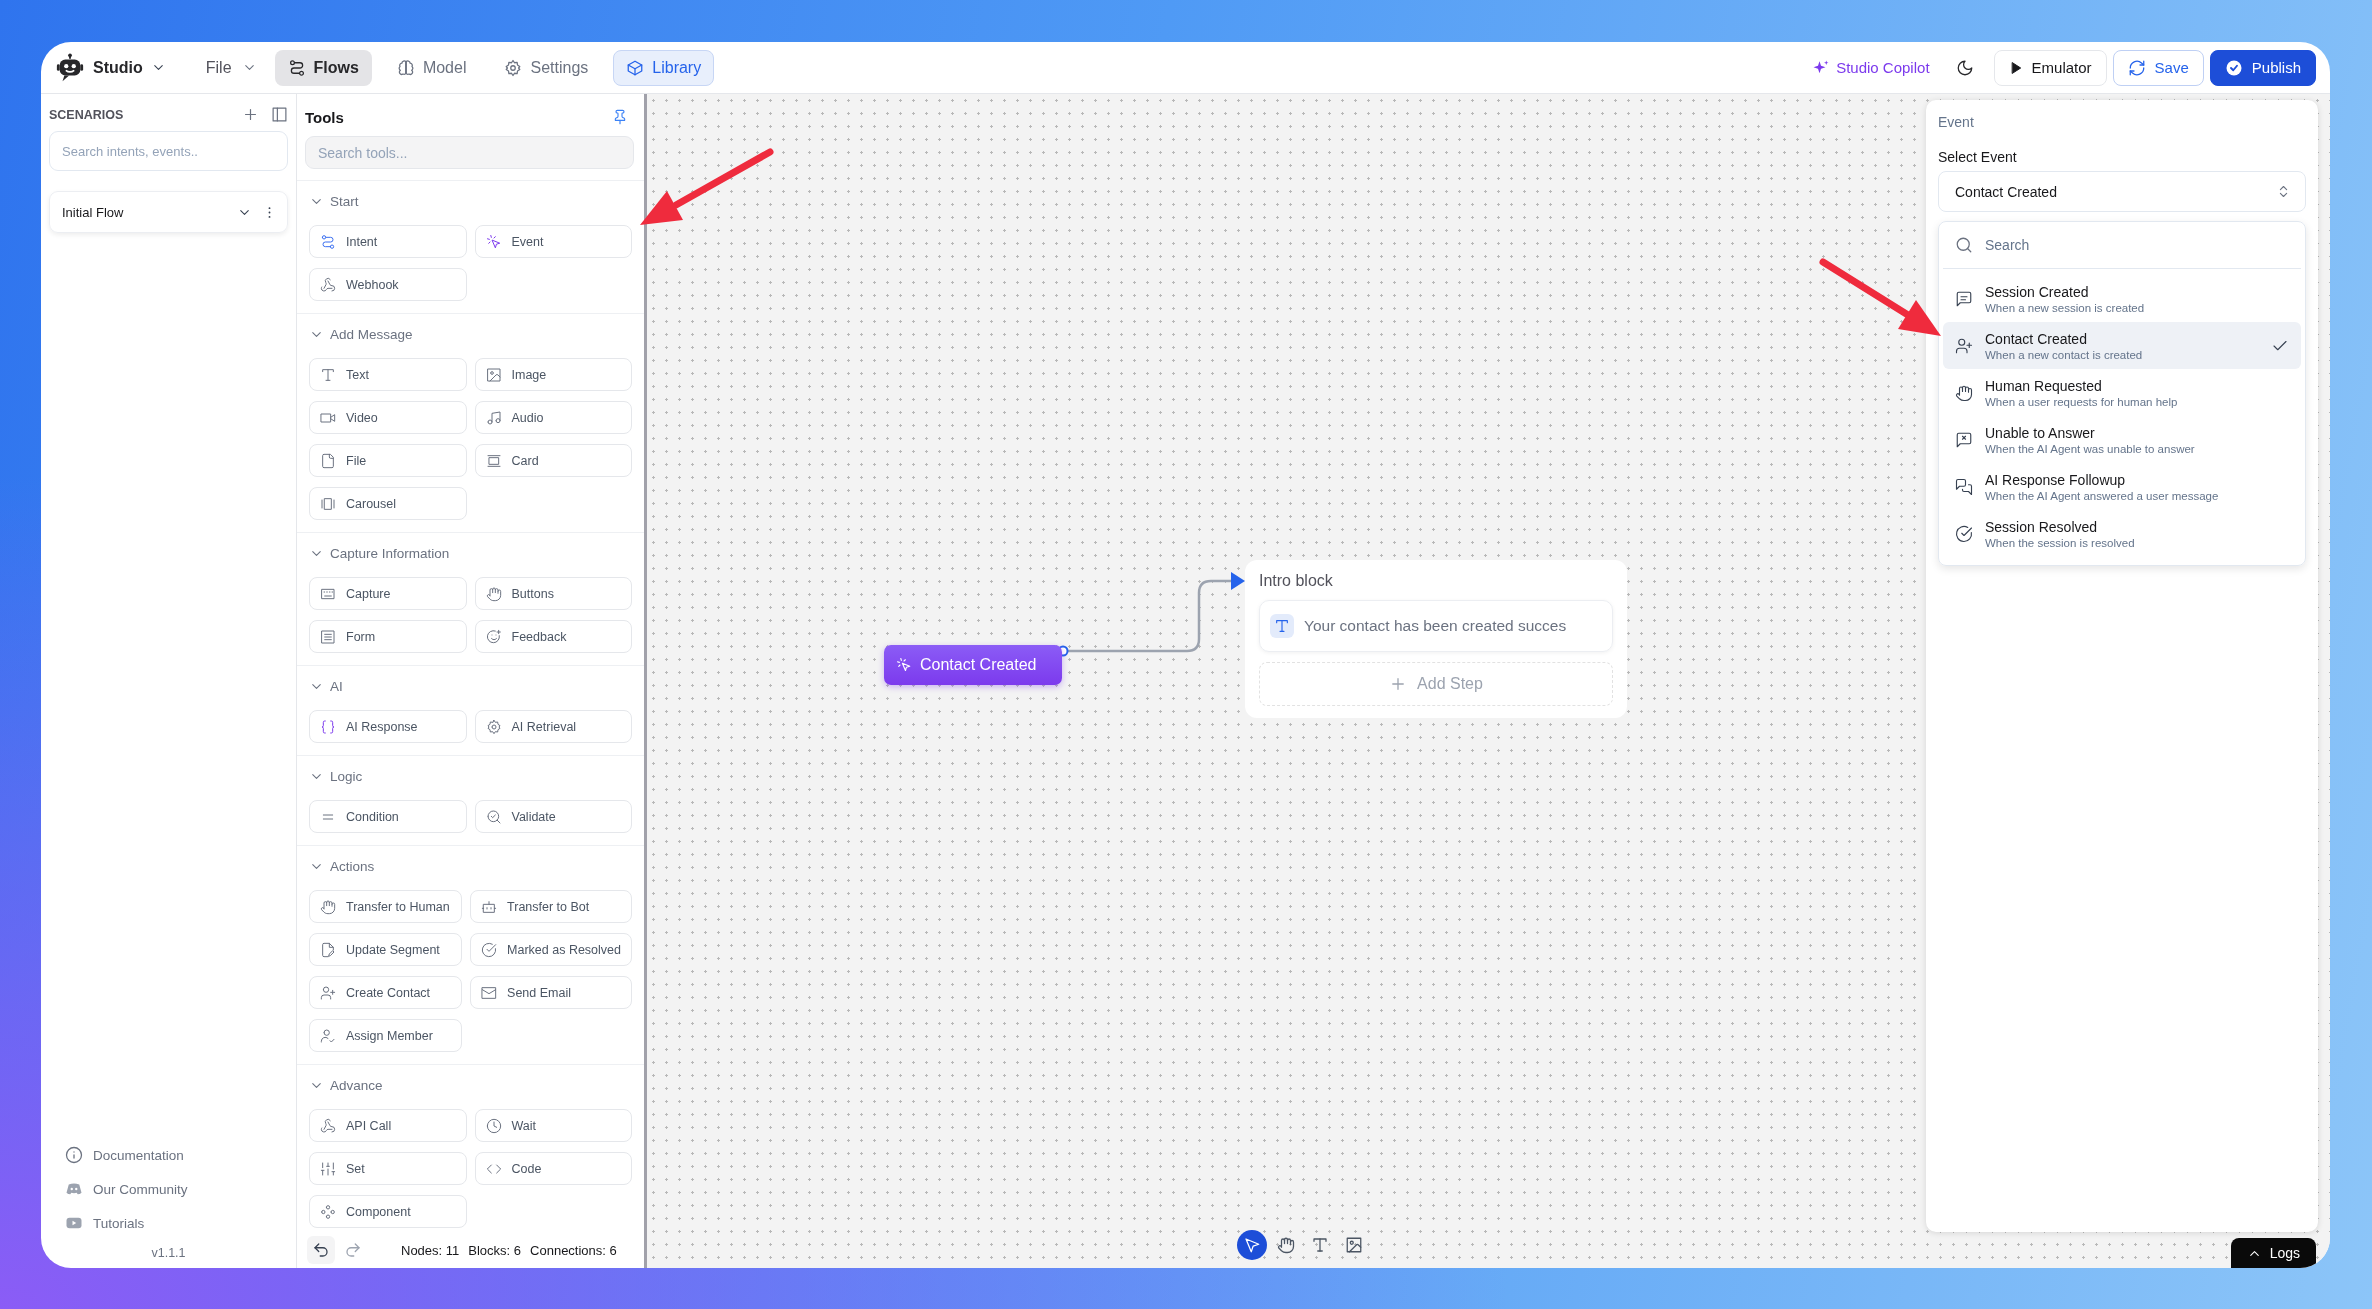 This screenshot has width=2372, height=1309. Describe the element at coordinates (1282, 626) in the screenshot. I see `text-icon` at that location.